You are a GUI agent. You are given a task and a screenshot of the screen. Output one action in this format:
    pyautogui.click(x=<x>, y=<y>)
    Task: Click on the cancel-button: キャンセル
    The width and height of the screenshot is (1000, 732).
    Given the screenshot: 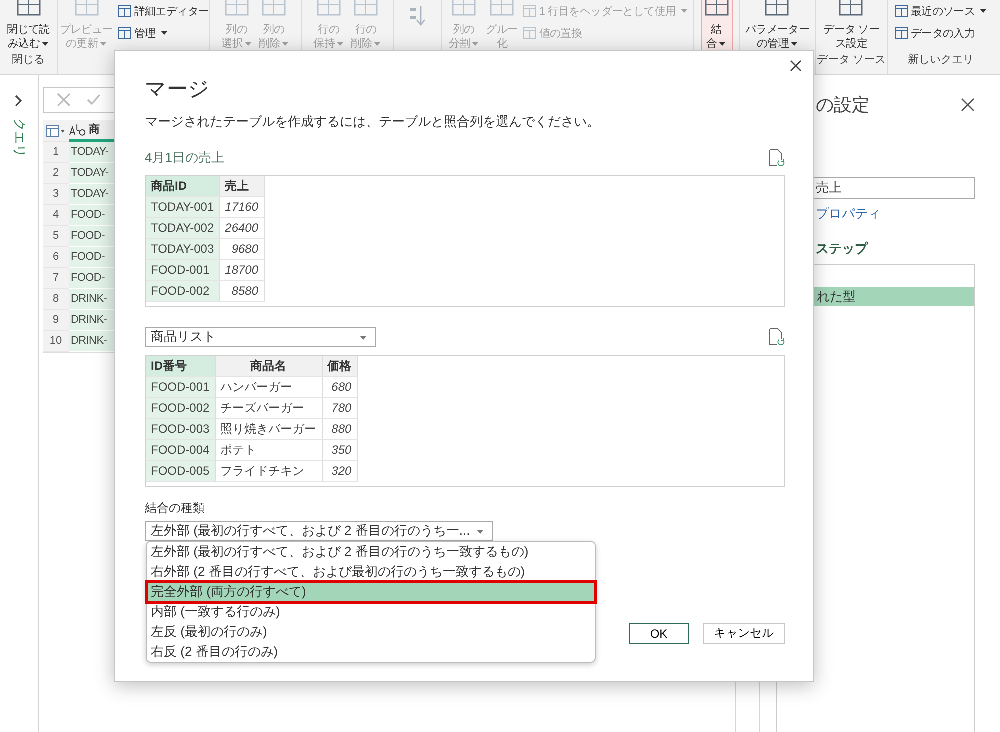 What is the action you would take?
    pyautogui.click(x=744, y=633)
    